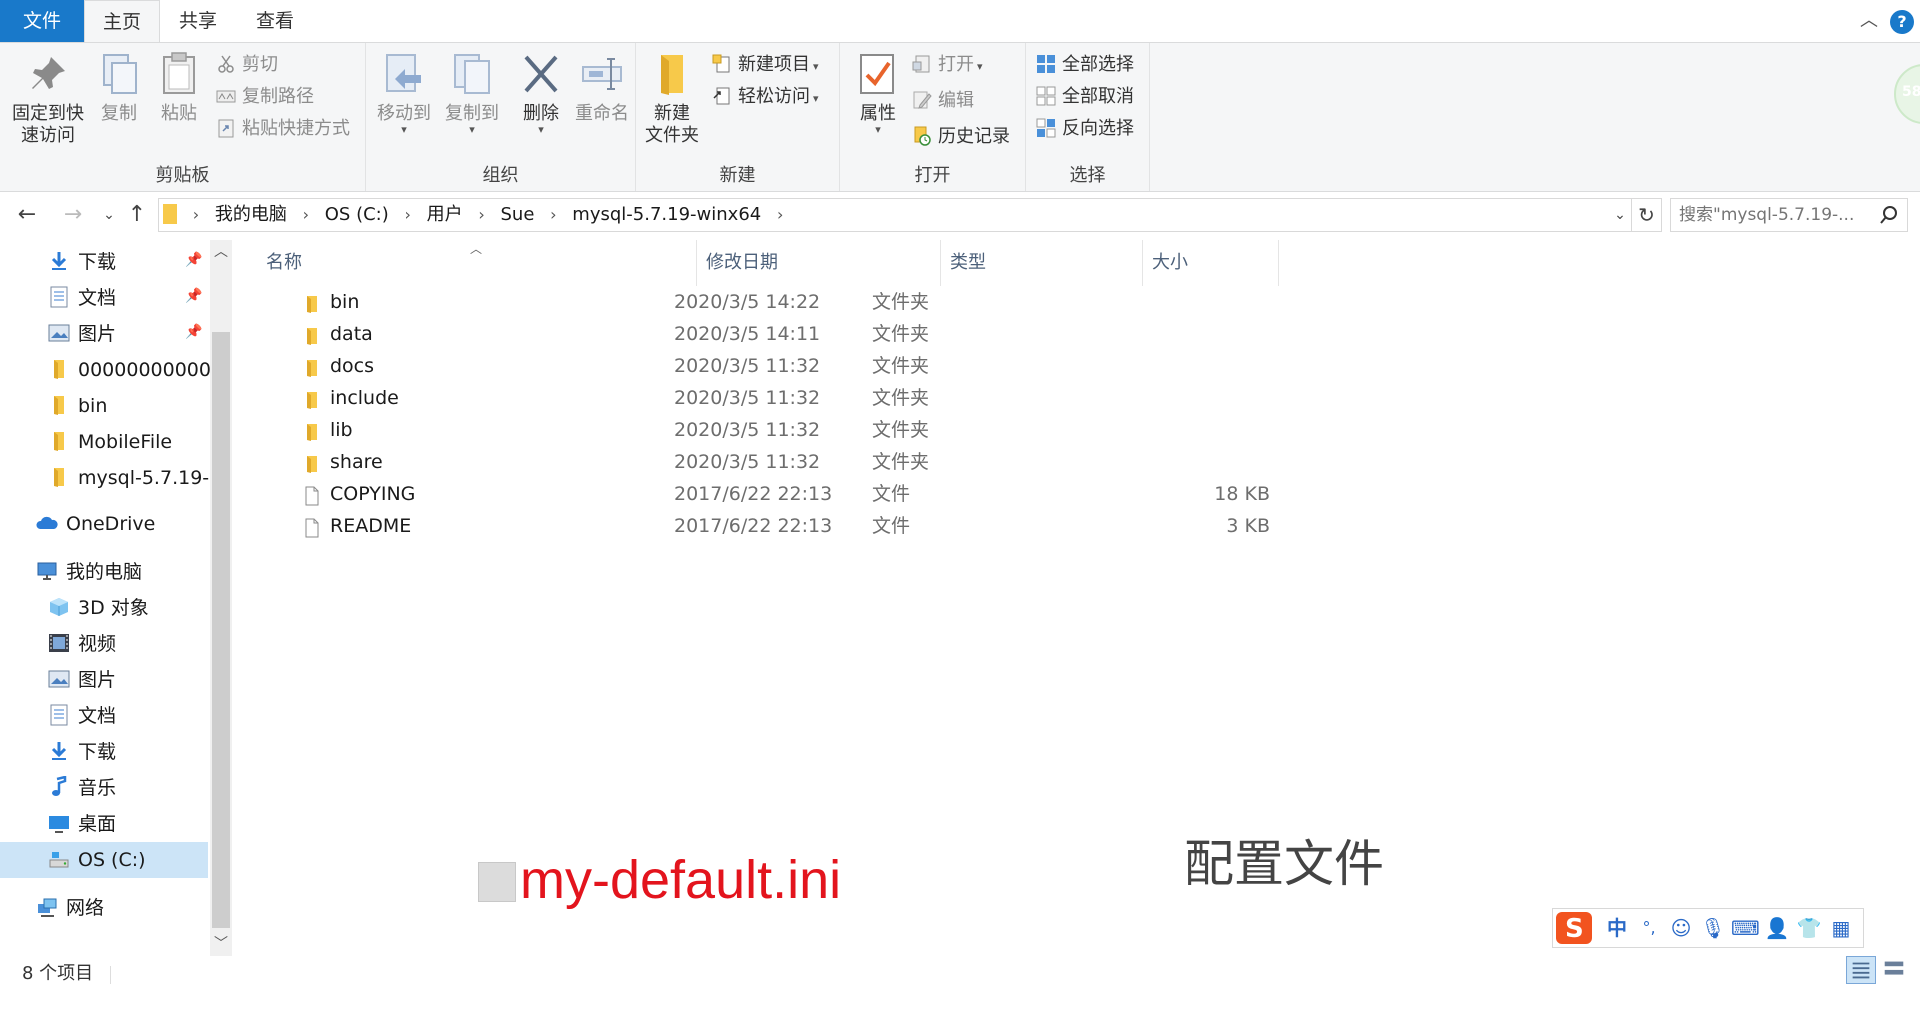 Image resolution: width=1920 pixels, height=1020 pixels. I want to click on copy-button: 复制, so click(119, 88).